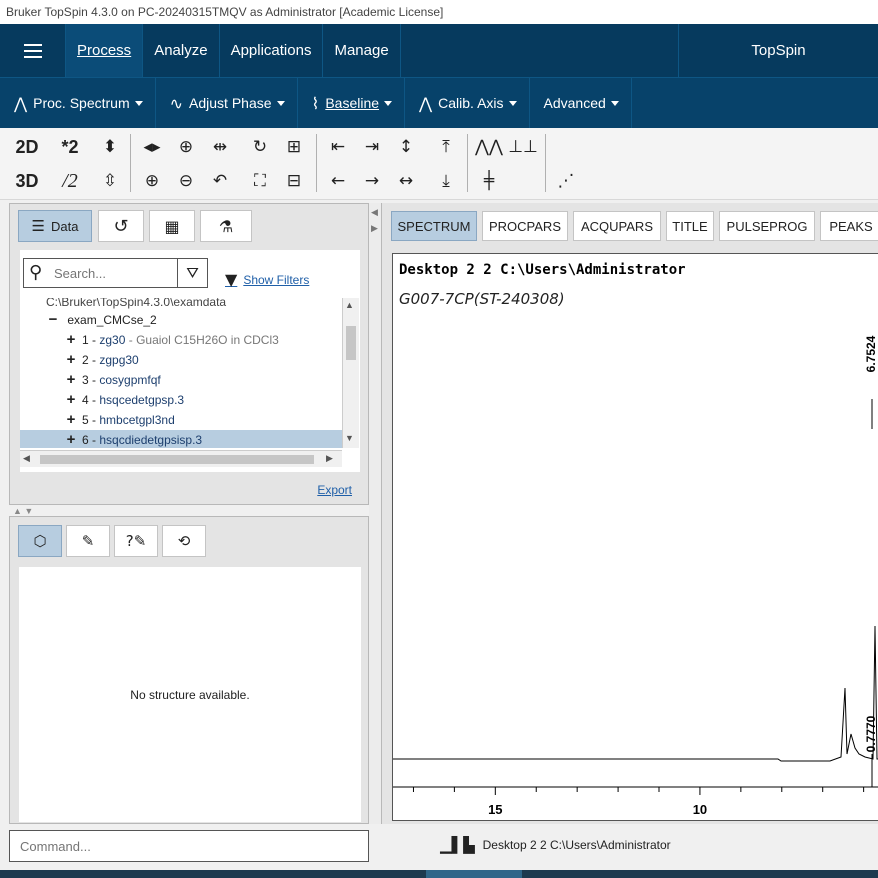 This screenshot has height=878, width=878. I want to click on fit-view-icon: ⛶, so click(260, 181).